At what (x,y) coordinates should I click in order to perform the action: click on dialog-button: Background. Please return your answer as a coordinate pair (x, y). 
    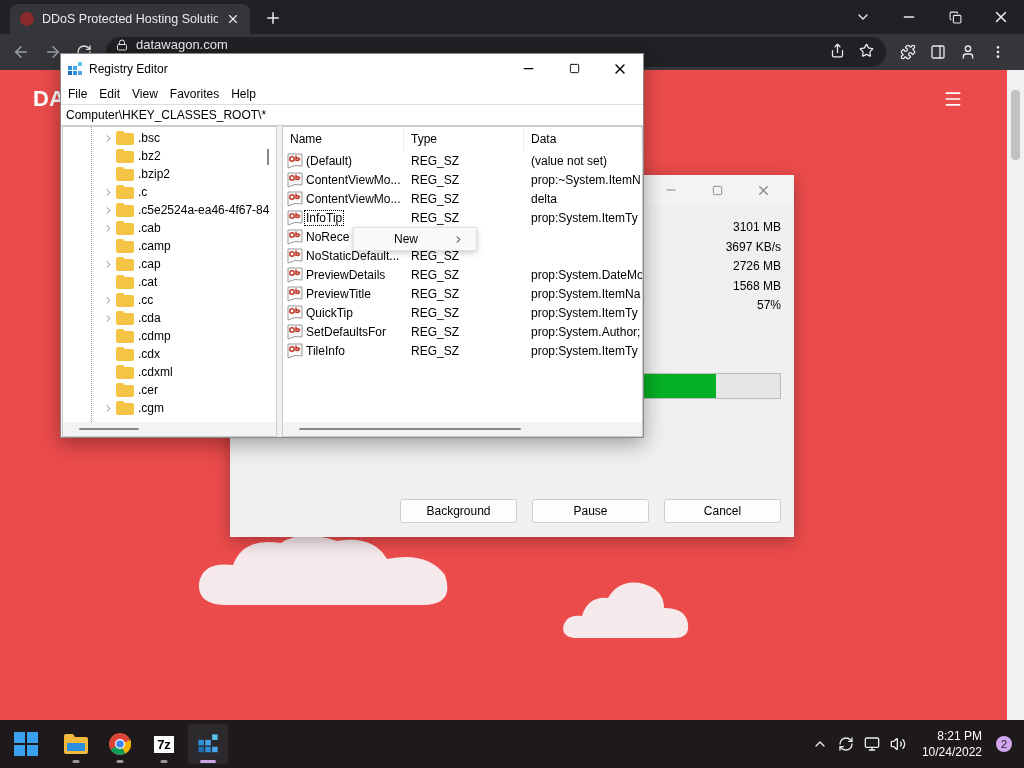
    Looking at the image, I should click on (458, 511).